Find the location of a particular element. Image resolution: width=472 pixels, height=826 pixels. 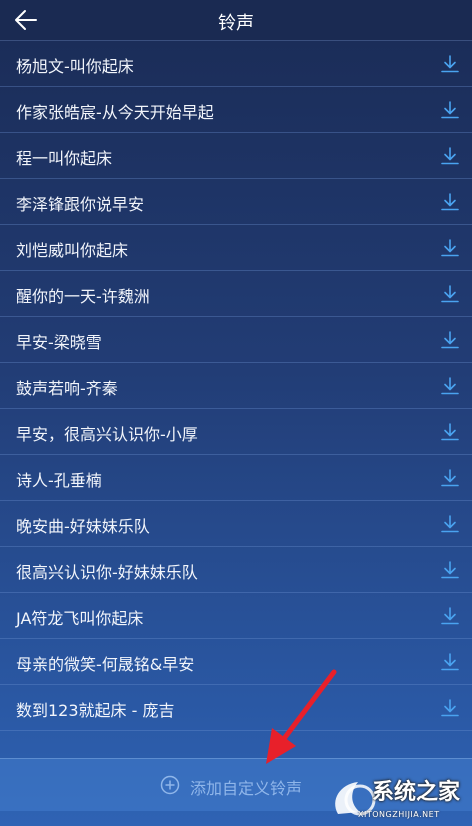

ringtone-row: 早安，很高兴认识你-小厚 is located at coordinates (236, 432).